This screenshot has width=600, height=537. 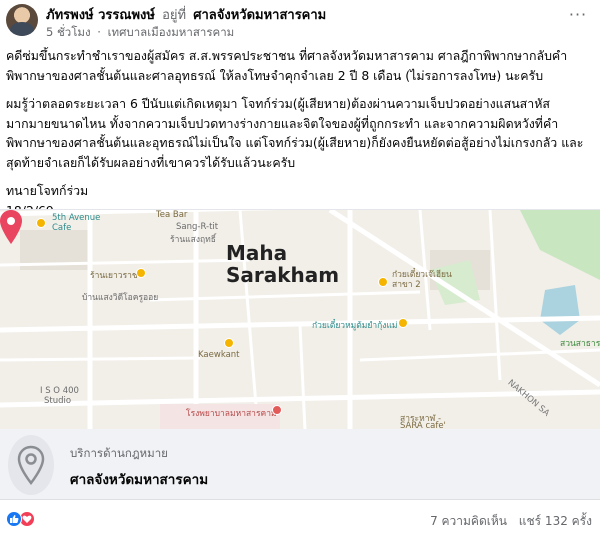 I want to click on place-pin-icon, so click(x=31, y=465).